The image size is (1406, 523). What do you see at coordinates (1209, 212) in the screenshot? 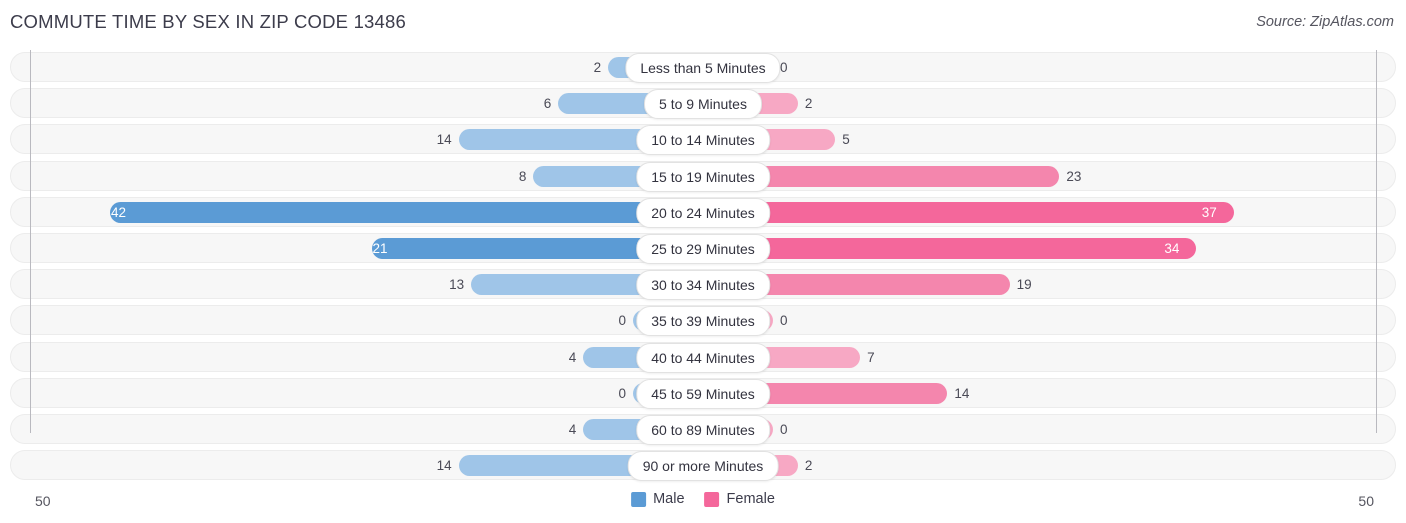
I see `female-value-label: 37` at bounding box center [1209, 212].